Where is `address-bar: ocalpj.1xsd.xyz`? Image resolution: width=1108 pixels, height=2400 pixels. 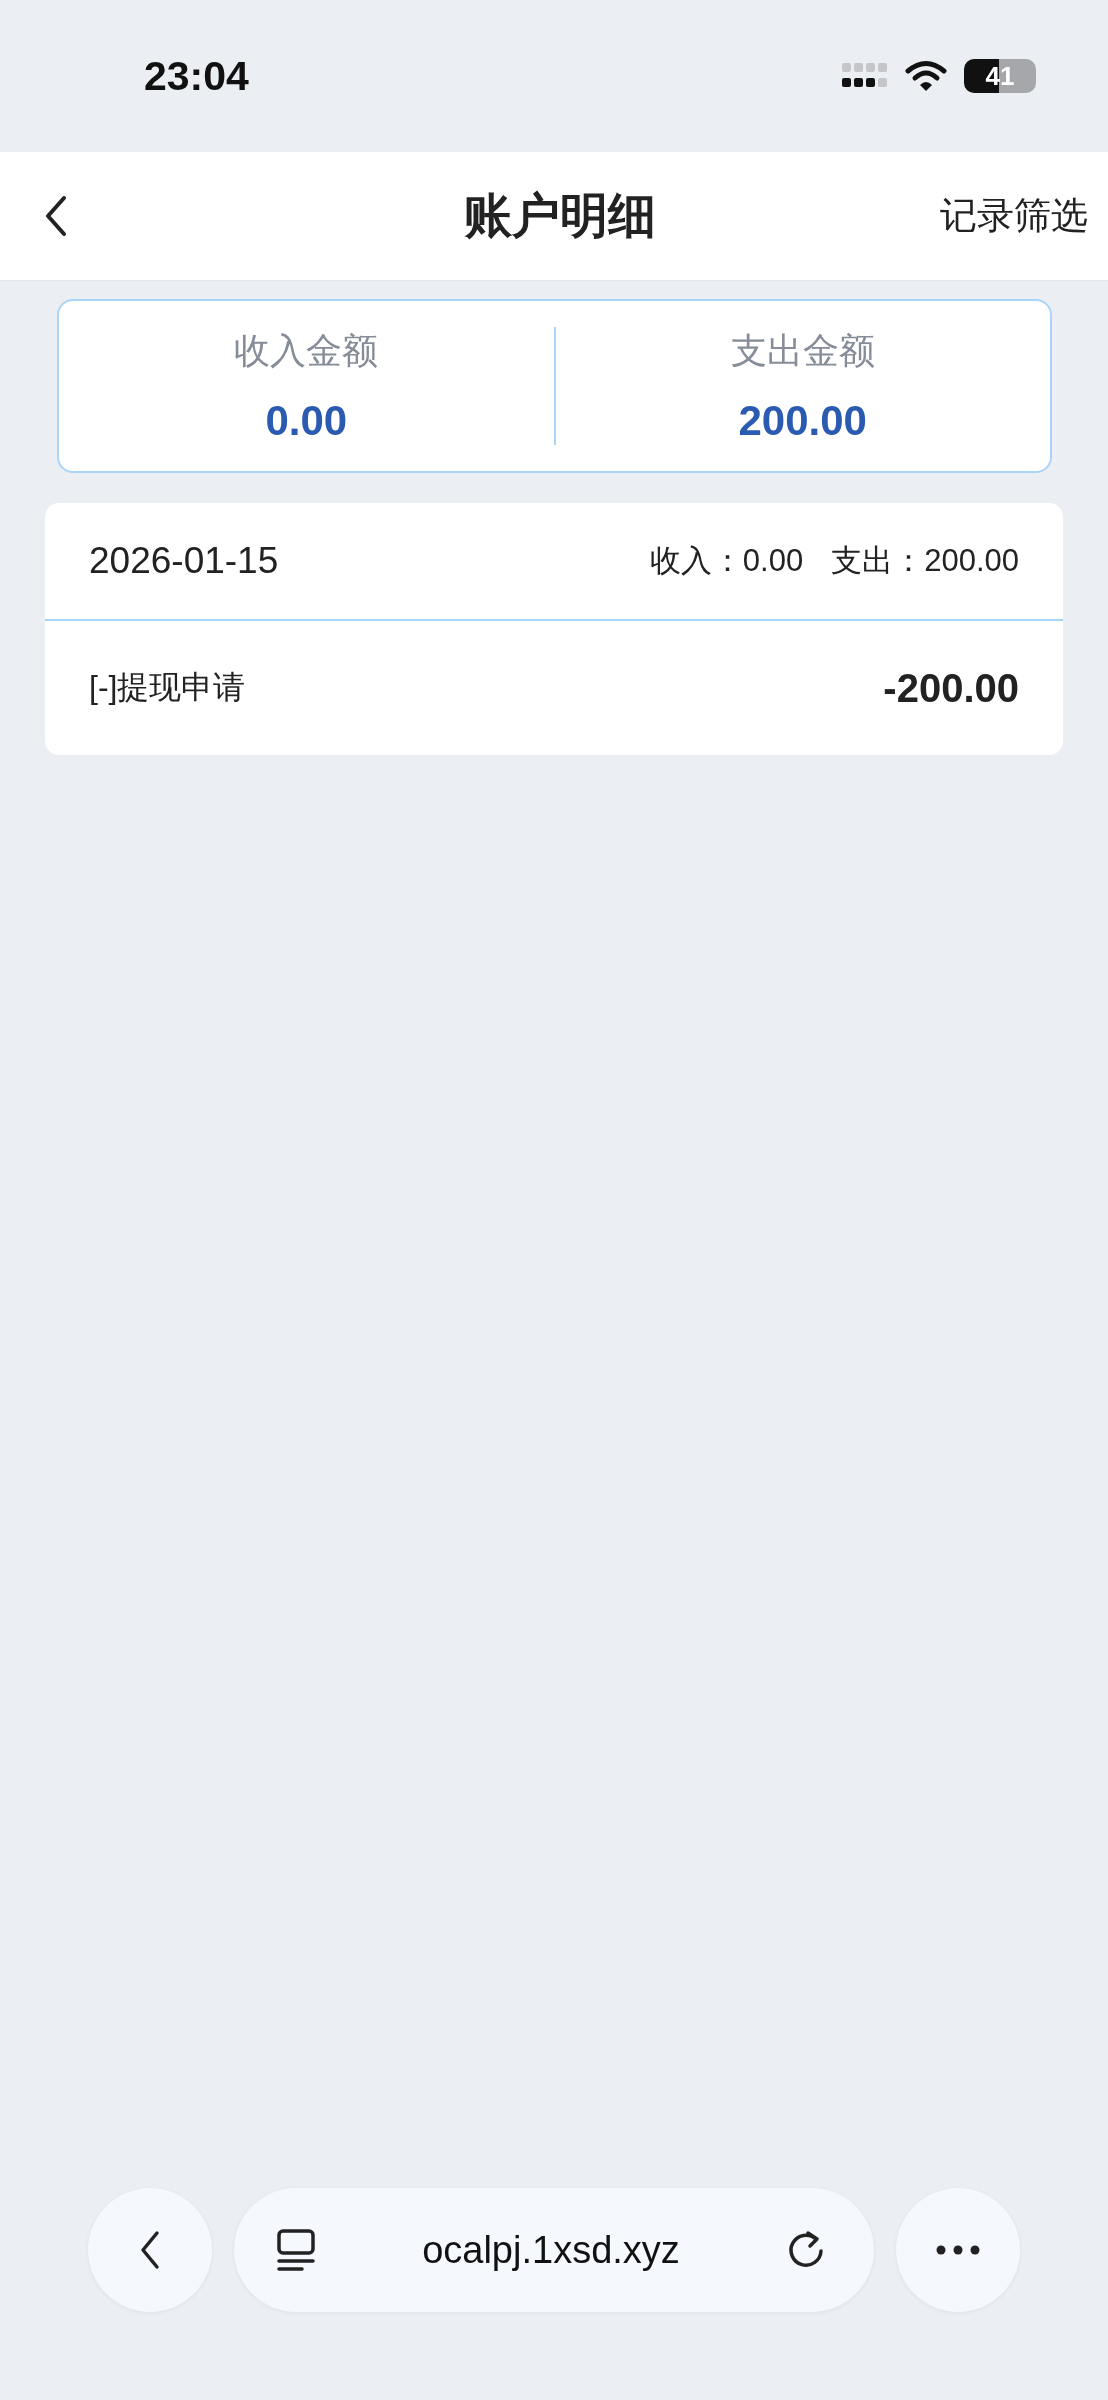 address-bar: ocalpj.1xsd.xyz is located at coordinates (554, 2250).